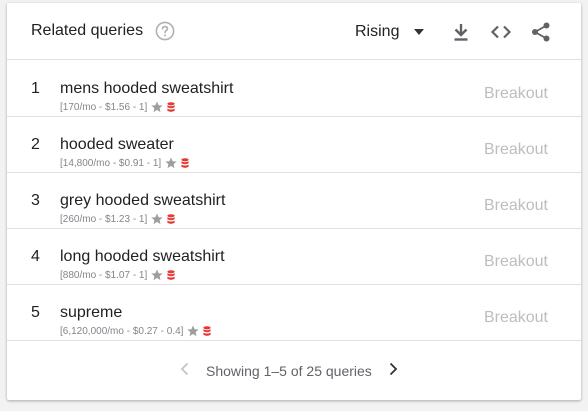  I want to click on query-meta: [6,120,000/mo - $0.27 - 0.4], so click(136, 331).